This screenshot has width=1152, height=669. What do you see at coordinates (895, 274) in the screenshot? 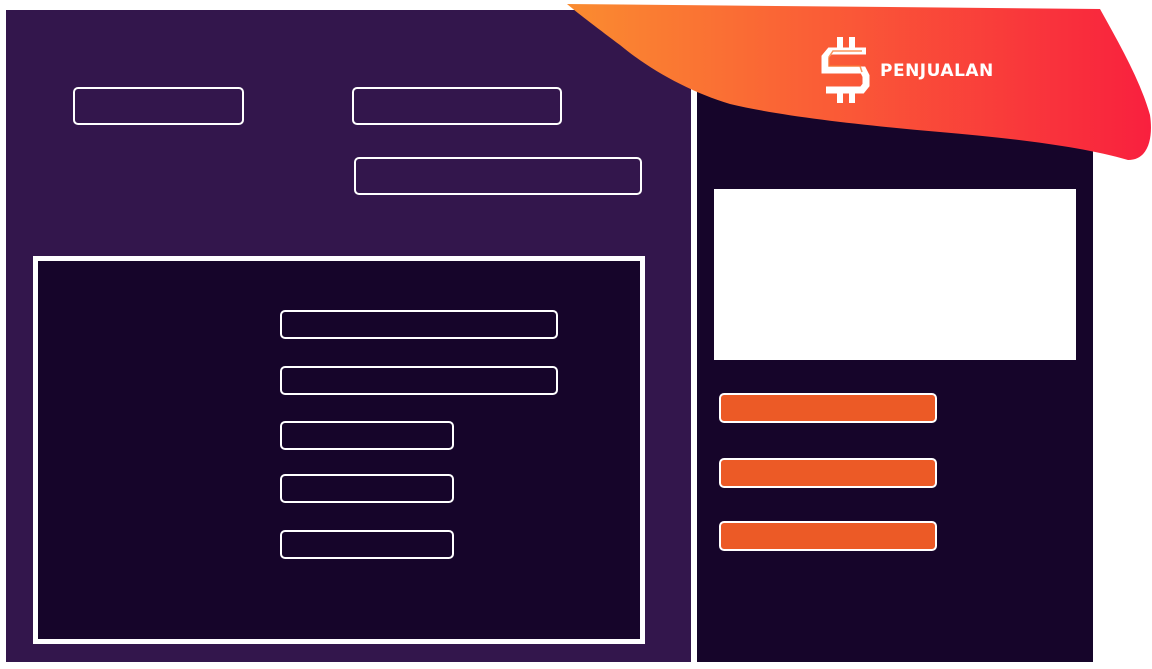
I see `preview-area` at bounding box center [895, 274].